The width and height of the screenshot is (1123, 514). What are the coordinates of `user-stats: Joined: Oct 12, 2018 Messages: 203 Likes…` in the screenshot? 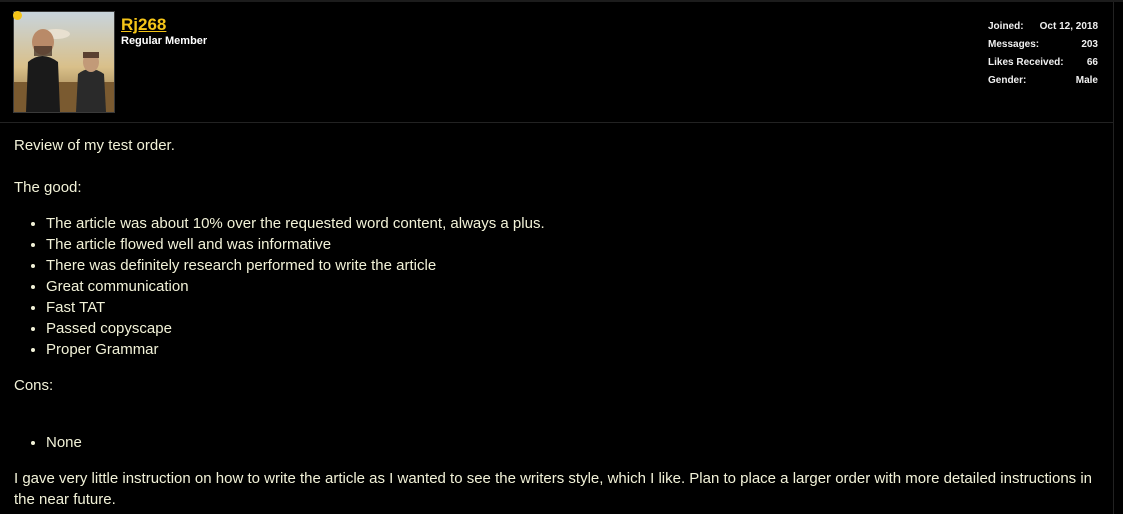 It's located at (1043, 54).